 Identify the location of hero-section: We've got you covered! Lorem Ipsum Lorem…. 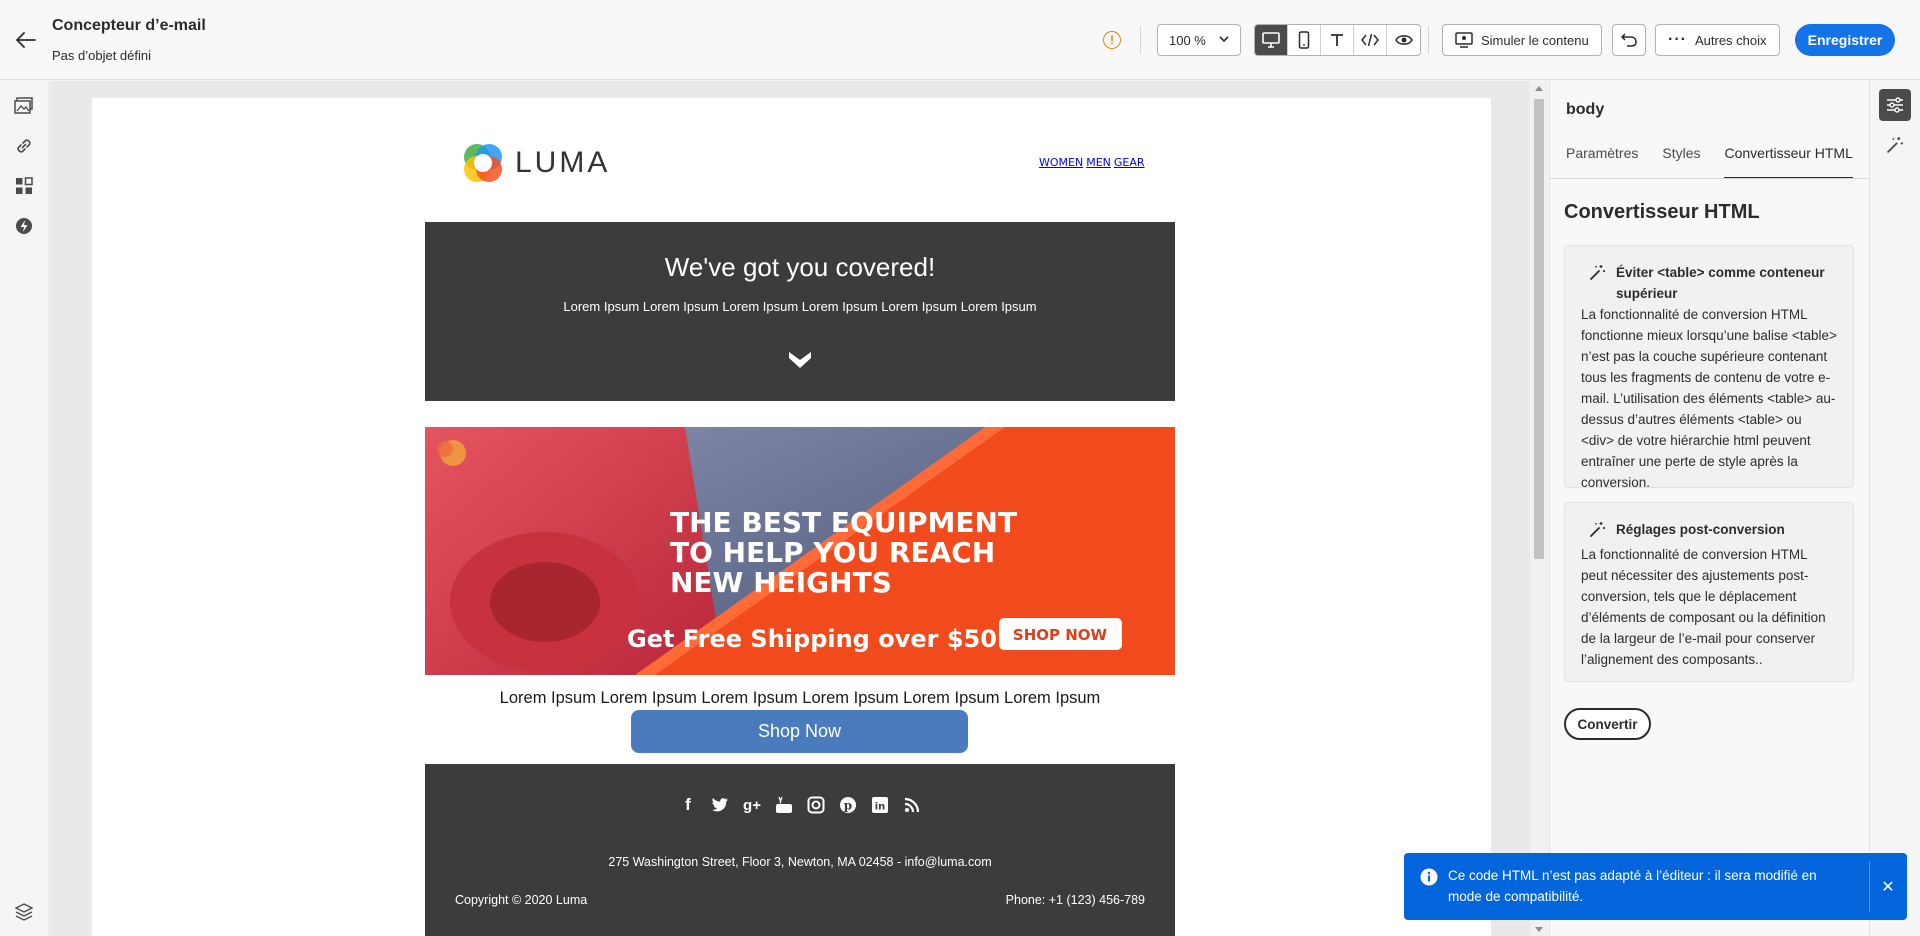
(800, 311).